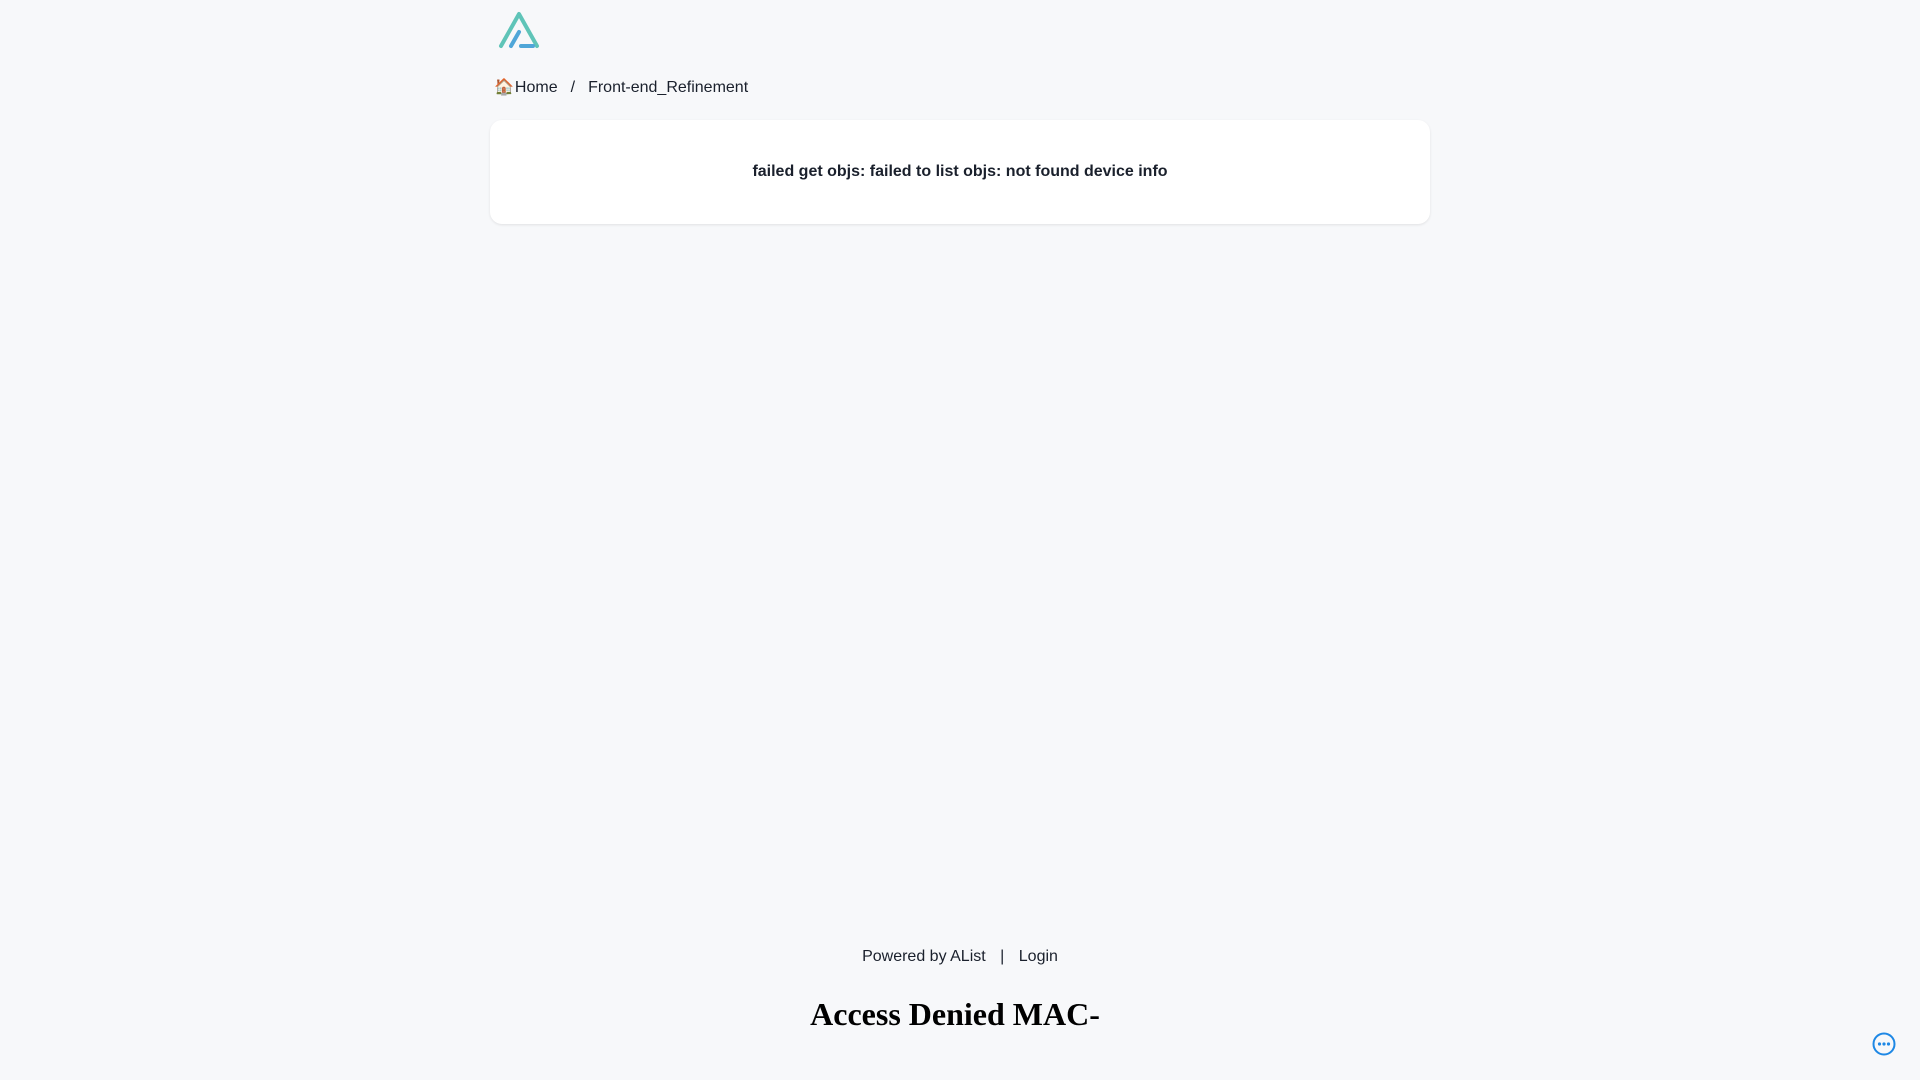 The height and width of the screenshot is (1080, 1920). I want to click on access-denied-text: Access Denied MAC-, so click(955, 1014).